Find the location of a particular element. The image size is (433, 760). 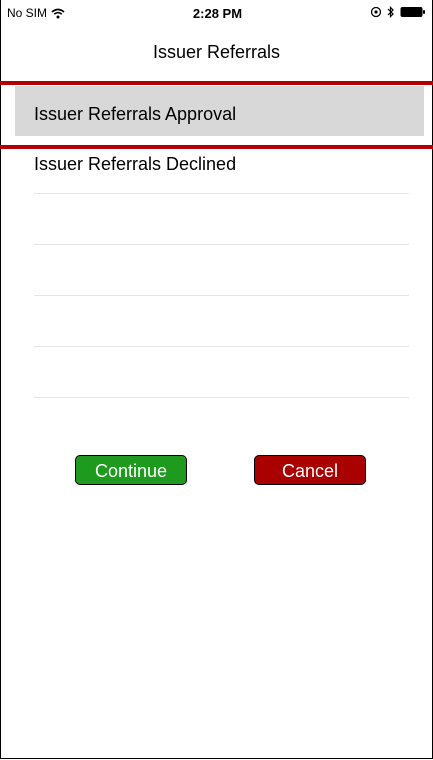

status-icons is located at coordinates (398, 14).